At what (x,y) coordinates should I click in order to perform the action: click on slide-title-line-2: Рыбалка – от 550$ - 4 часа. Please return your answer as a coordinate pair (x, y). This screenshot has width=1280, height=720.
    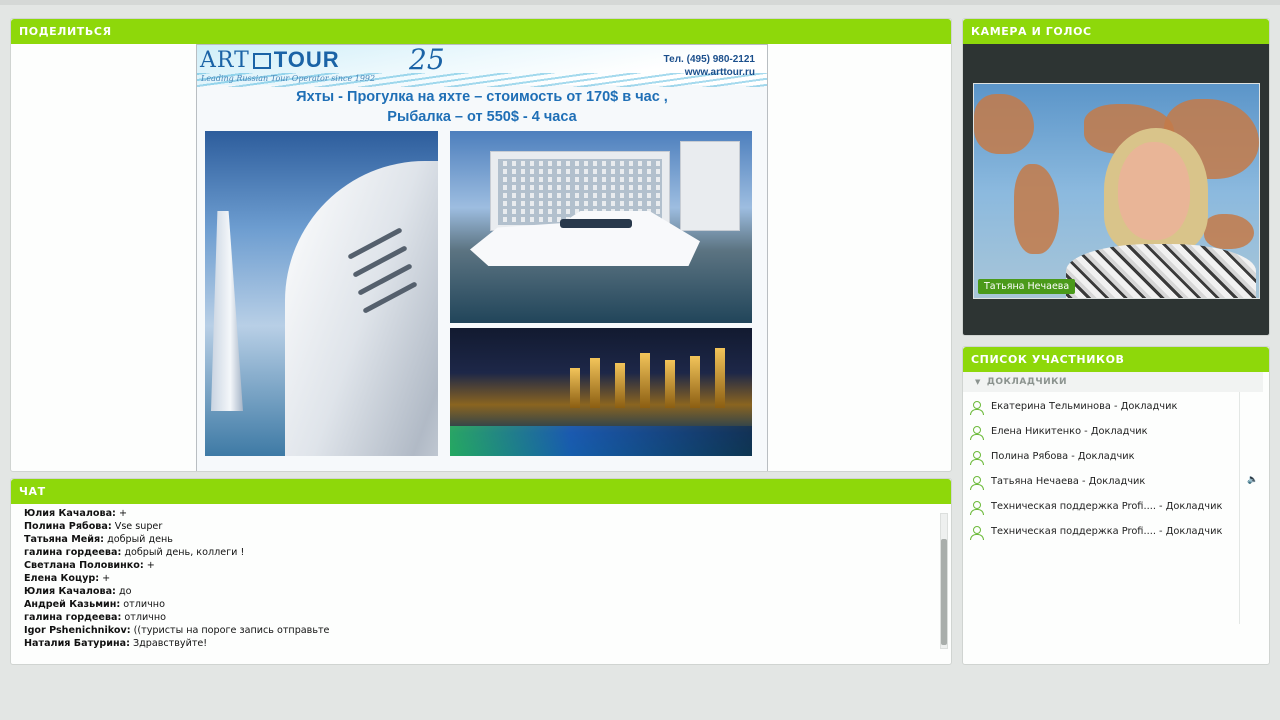
    Looking at the image, I should click on (482, 117).